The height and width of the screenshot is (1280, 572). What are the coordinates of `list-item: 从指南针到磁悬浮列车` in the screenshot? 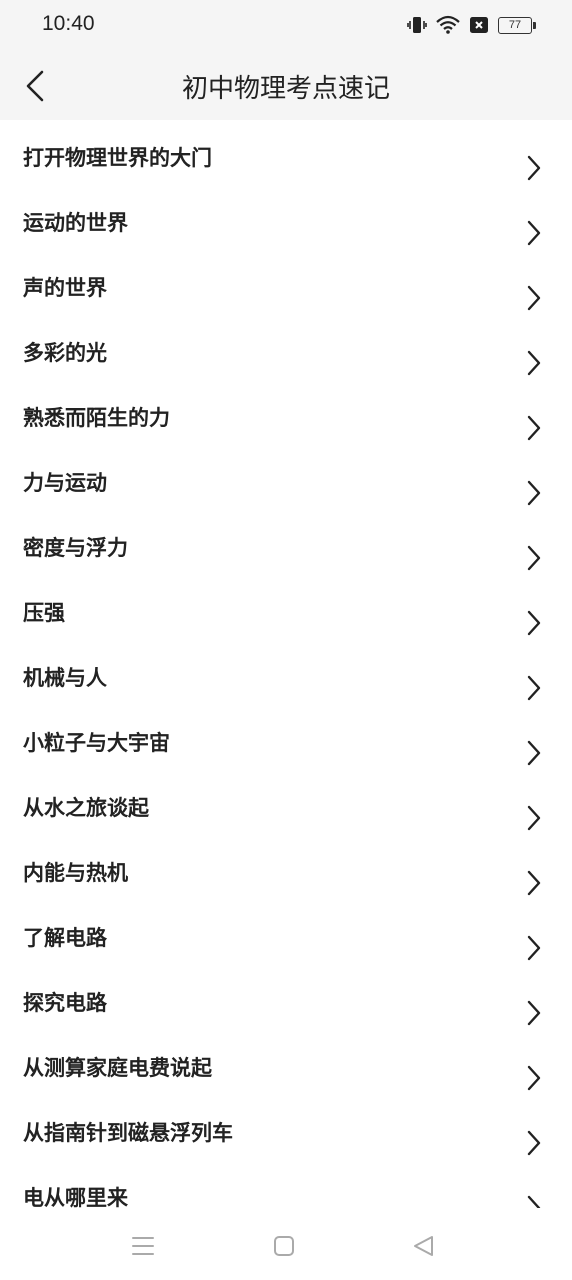 It's located at (286, 1127).